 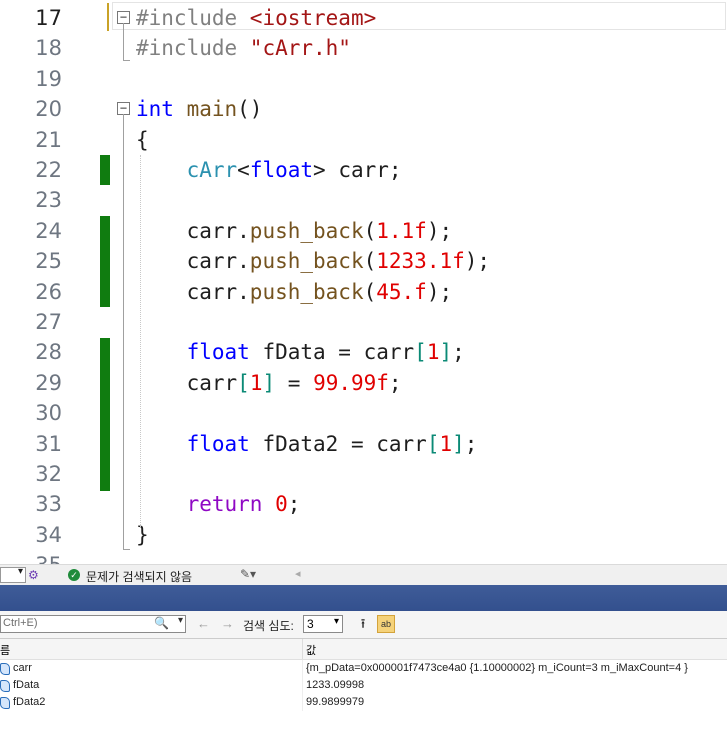 What do you see at coordinates (203, 623) in the screenshot?
I see `search-previous-icon: ←` at bounding box center [203, 623].